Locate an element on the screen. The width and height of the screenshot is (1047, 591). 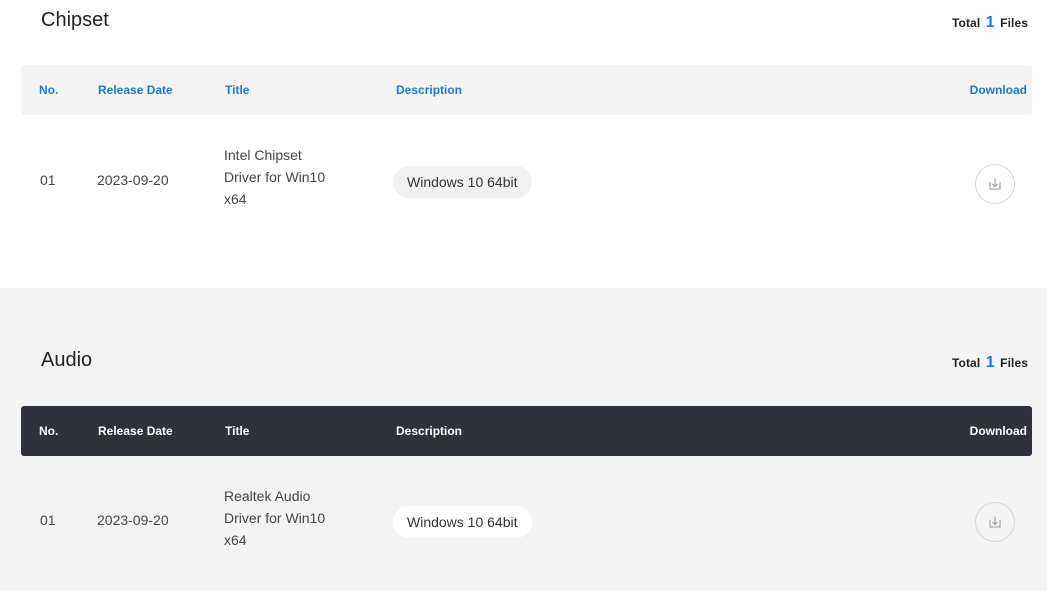
driver-title: Intel Chipset Driver for Win10 x64 is located at coordinates (275, 177).